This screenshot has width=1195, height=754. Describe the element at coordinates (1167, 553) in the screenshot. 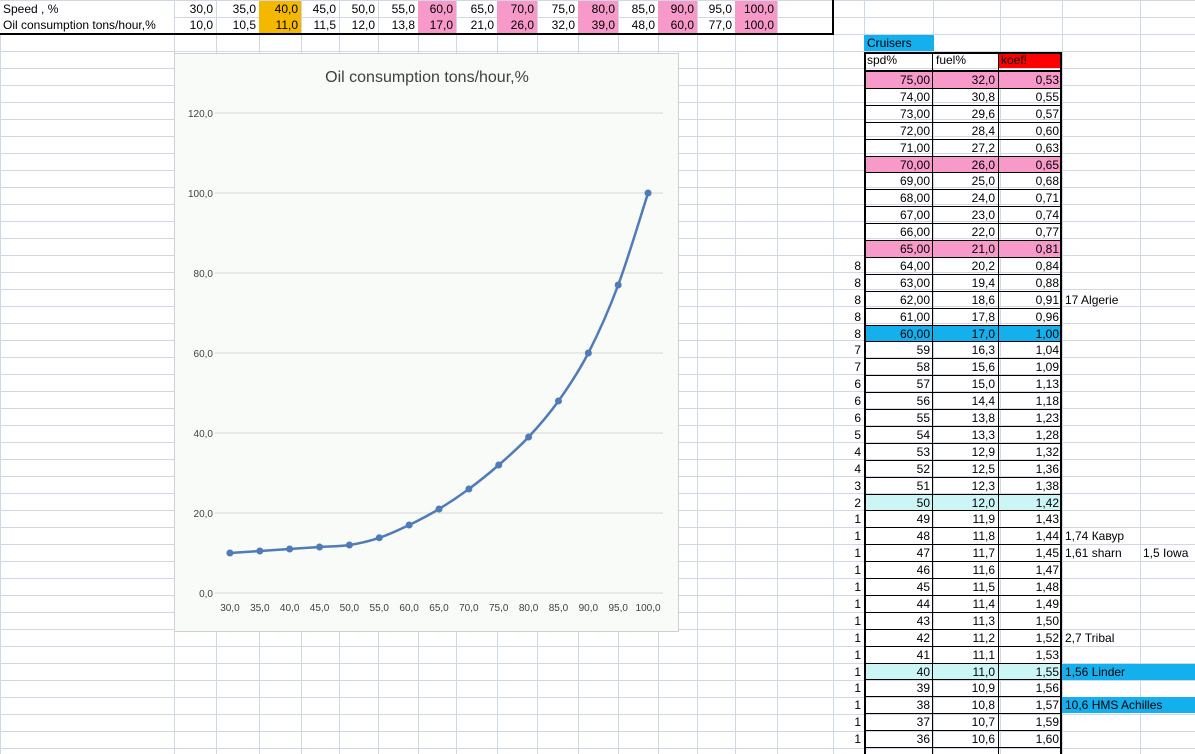

I see `ship-note: 1,5 Iowa` at that location.